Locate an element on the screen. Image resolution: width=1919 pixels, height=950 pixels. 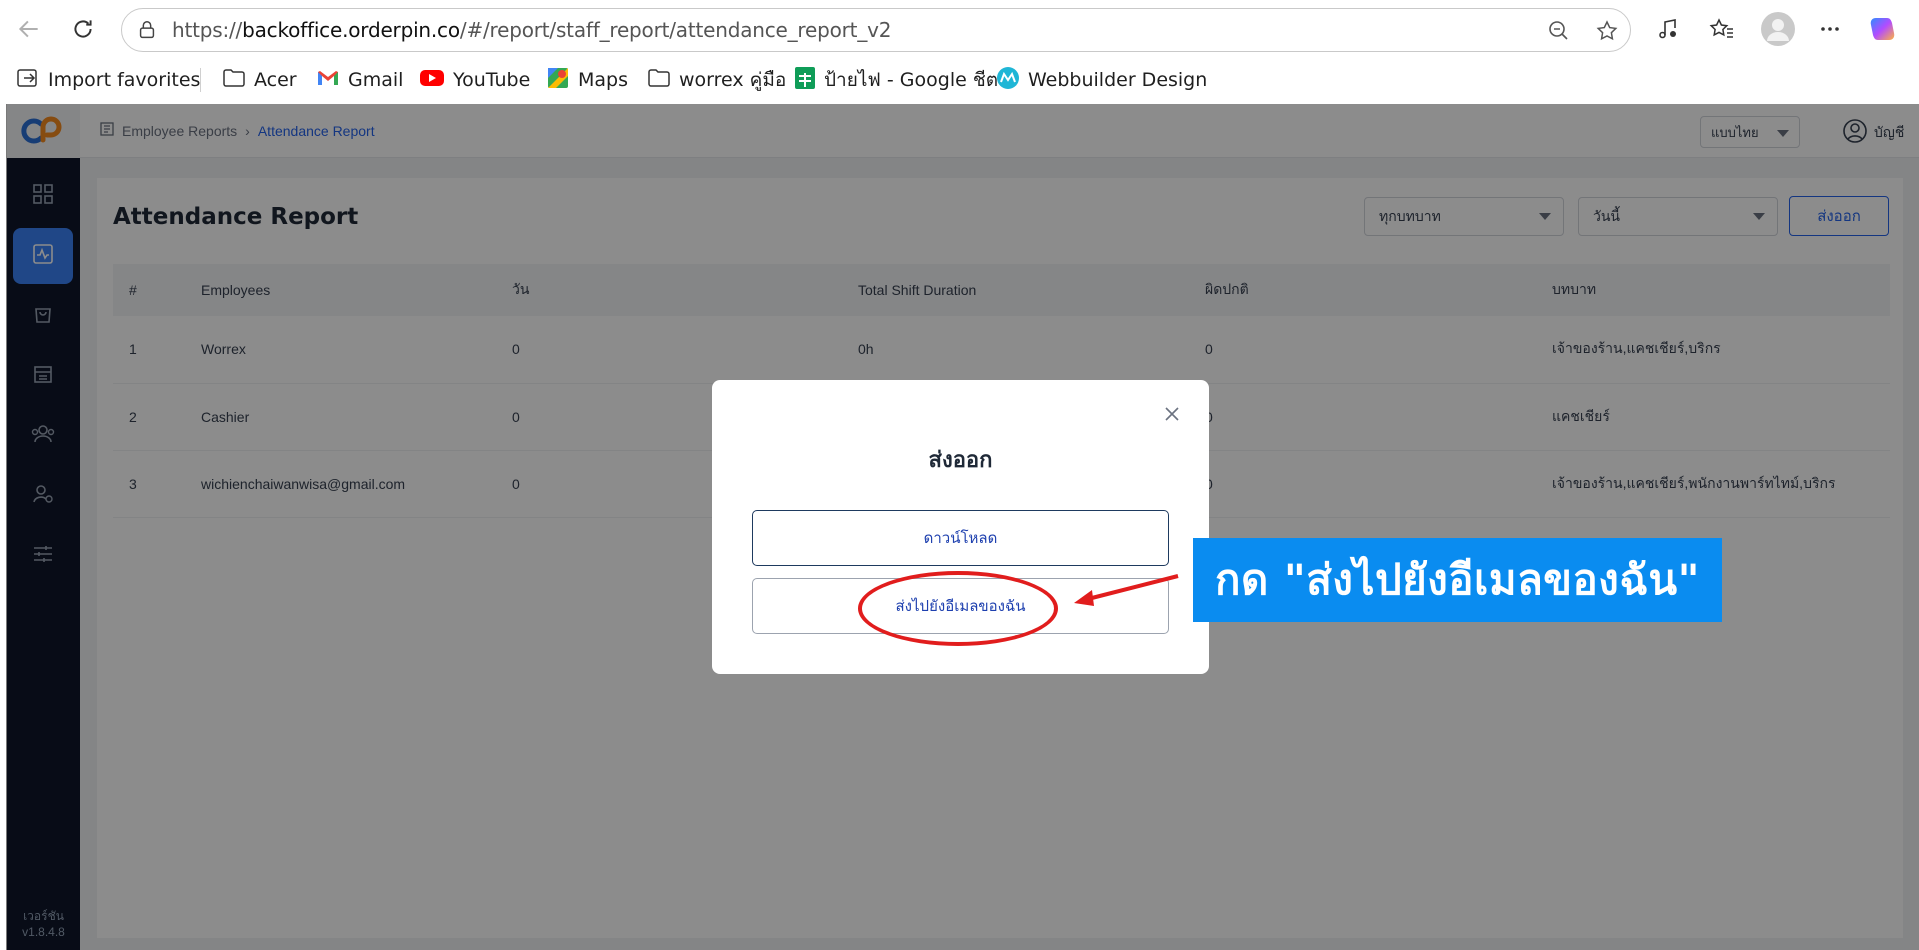
bookmark-gmail: Gmail is located at coordinates (359, 80).